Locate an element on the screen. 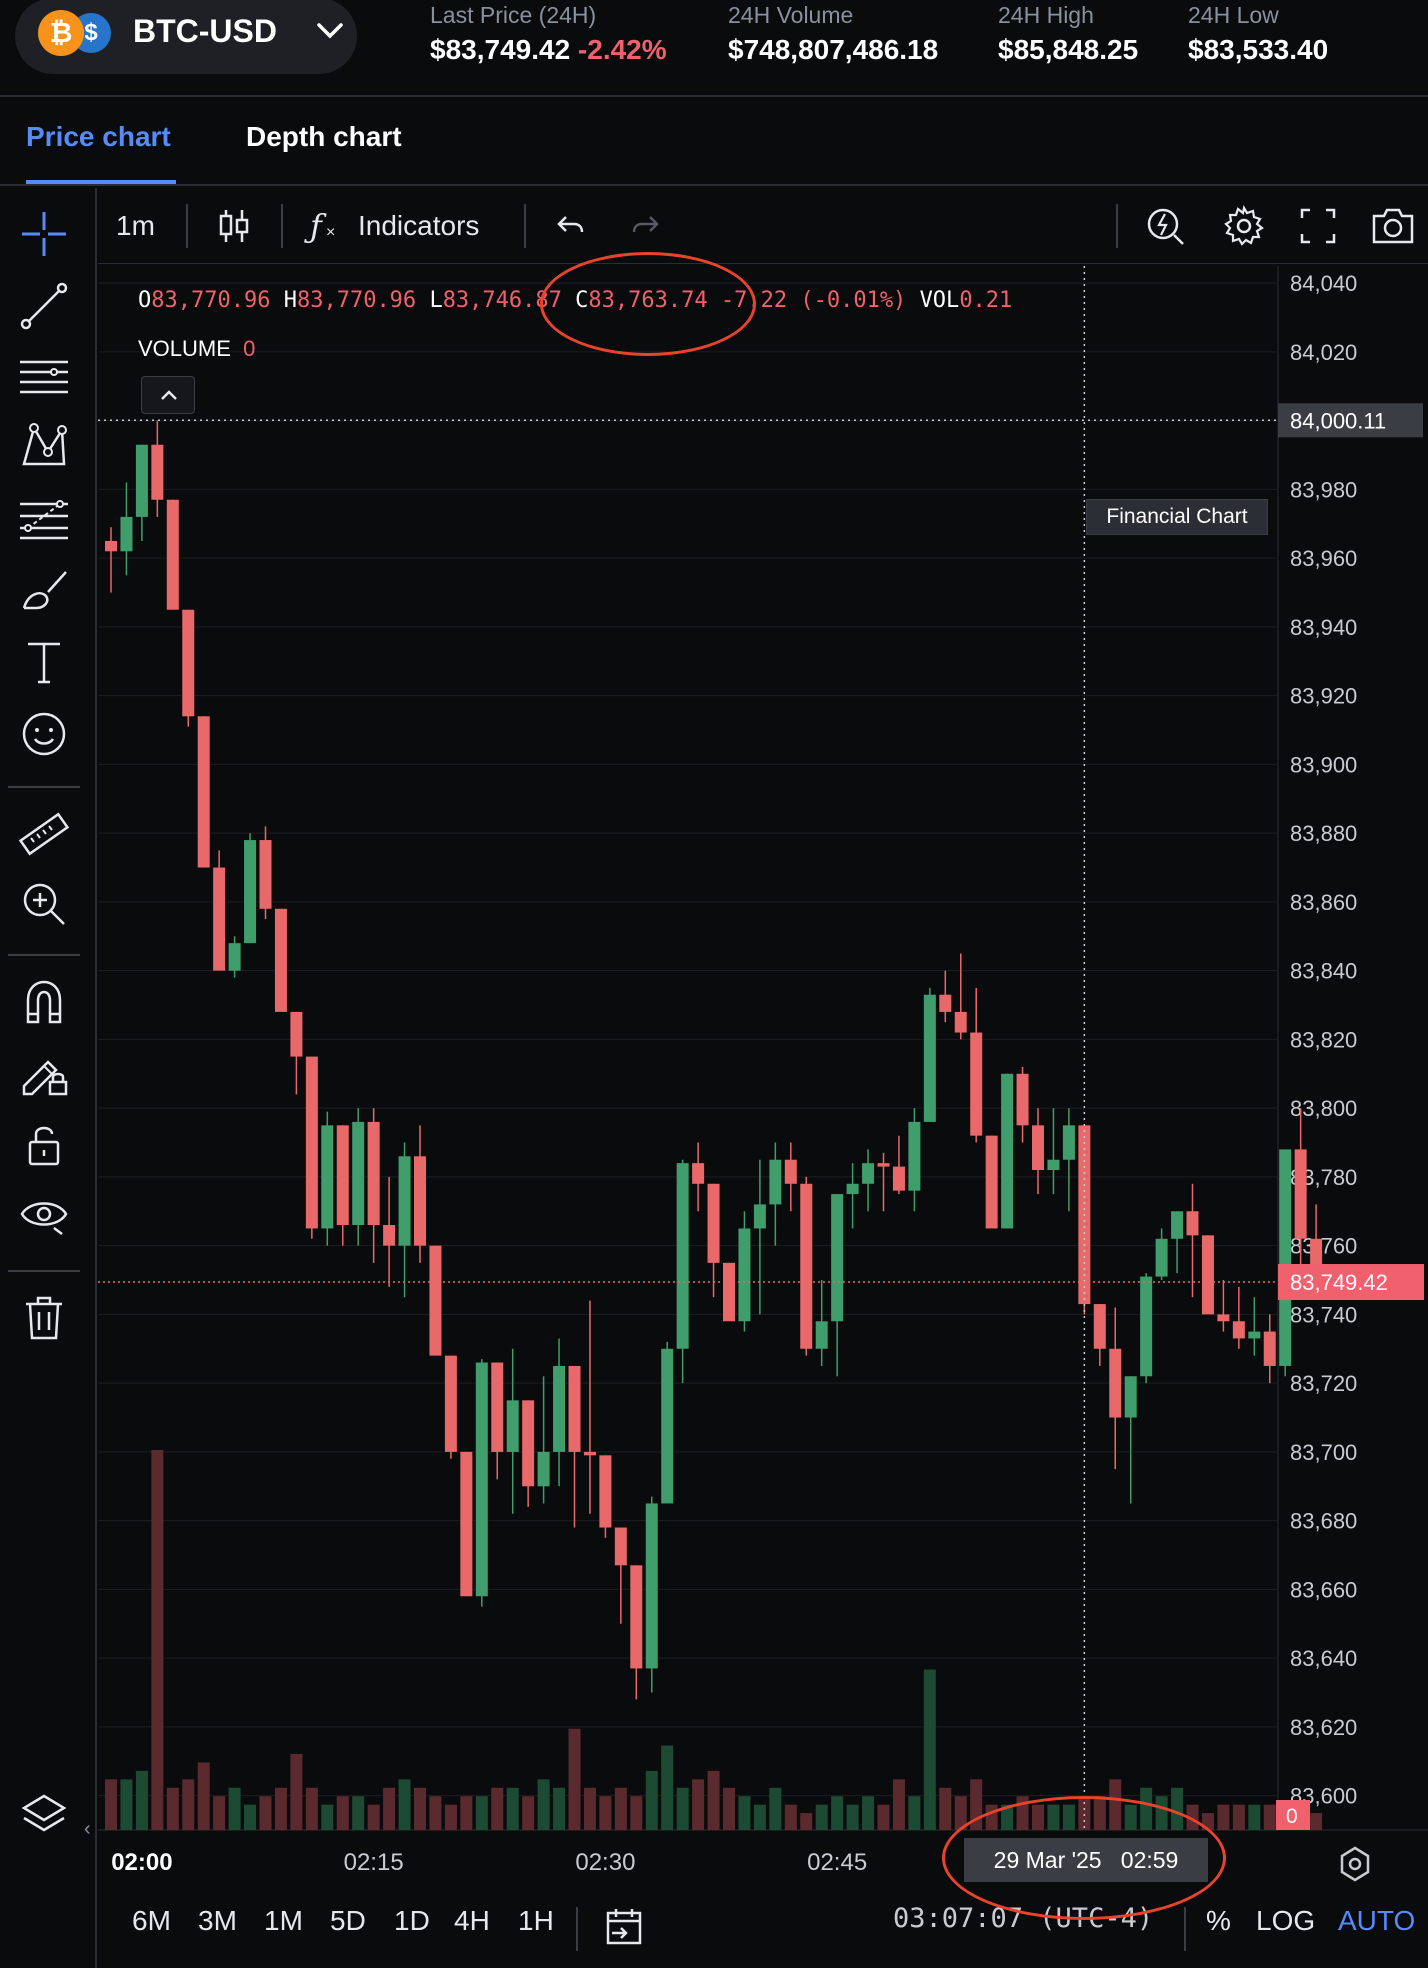 Image resolution: width=1428 pixels, height=1968 pixels. y-tick-label: 83,740 is located at coordinates (1323, 1314).